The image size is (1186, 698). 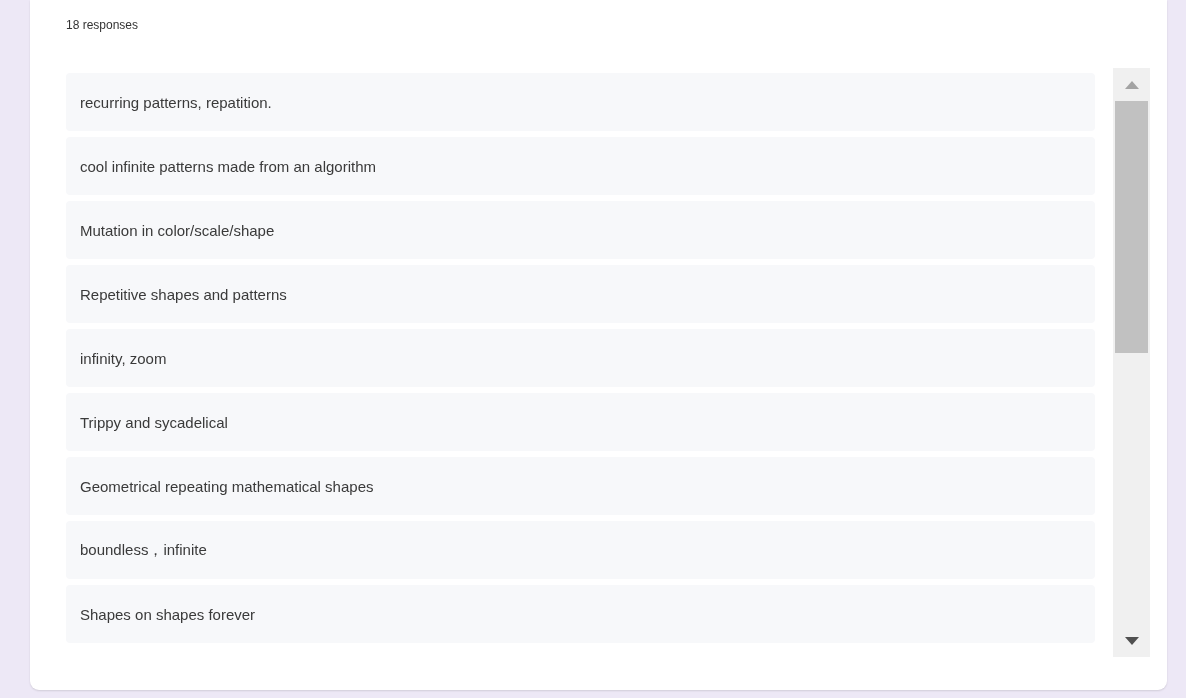 I want to click on response-item: Trippy and sycadelical, so click(x=580, y=422).